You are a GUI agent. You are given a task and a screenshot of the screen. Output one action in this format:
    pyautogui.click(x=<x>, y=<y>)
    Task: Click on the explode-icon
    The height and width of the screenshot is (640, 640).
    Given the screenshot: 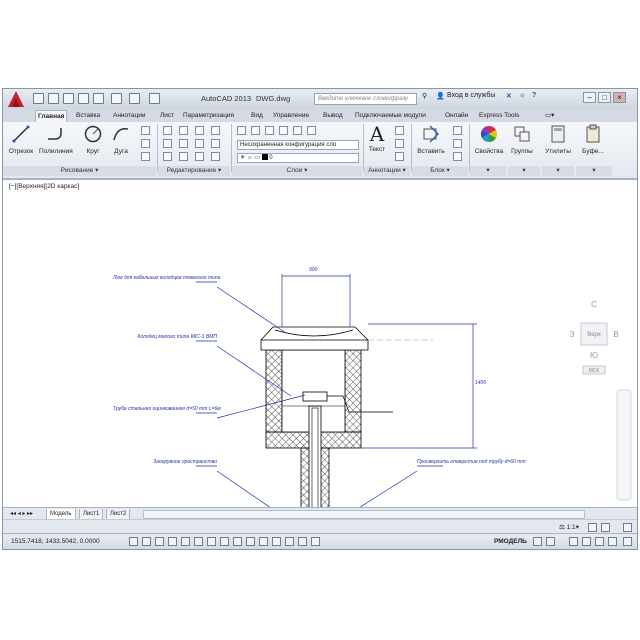 What is the action you would take?
    pyautogui.click(x=215, y=143)
    